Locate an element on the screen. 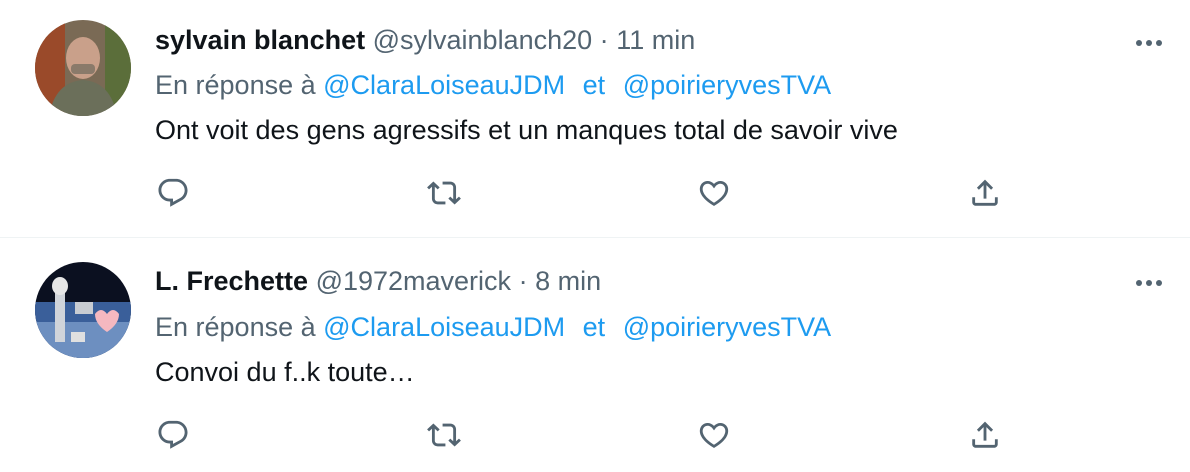 This screenshot has width=1190, height=472. tweet-header: L. Frechette @1972maverick · 8 min is located at coordinates (378, 281).